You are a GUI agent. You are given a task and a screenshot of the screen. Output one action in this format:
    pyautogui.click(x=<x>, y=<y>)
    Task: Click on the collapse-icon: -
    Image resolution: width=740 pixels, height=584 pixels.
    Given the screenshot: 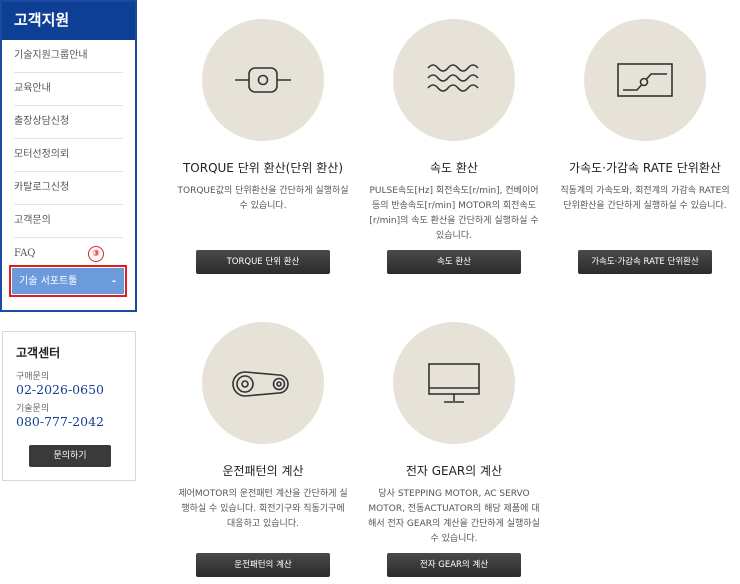 What is the action you would take?
    pyautogui.click(x=113, y=281)
    